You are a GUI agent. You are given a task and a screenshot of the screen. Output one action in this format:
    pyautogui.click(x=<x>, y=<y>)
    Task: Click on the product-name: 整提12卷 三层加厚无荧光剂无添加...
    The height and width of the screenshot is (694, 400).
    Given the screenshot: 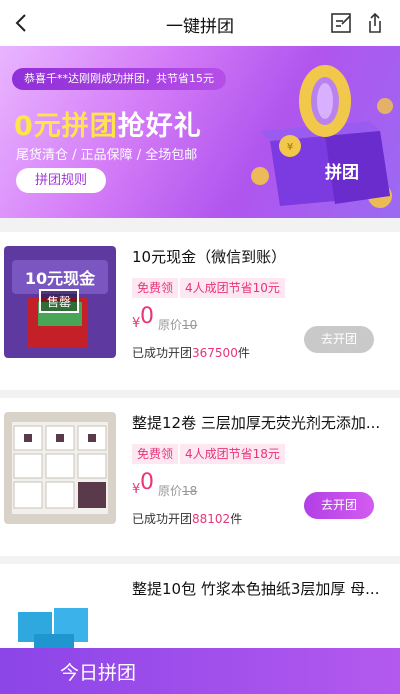 What is the action you would take?
    pyautogui.click(x=256, y=423)
    